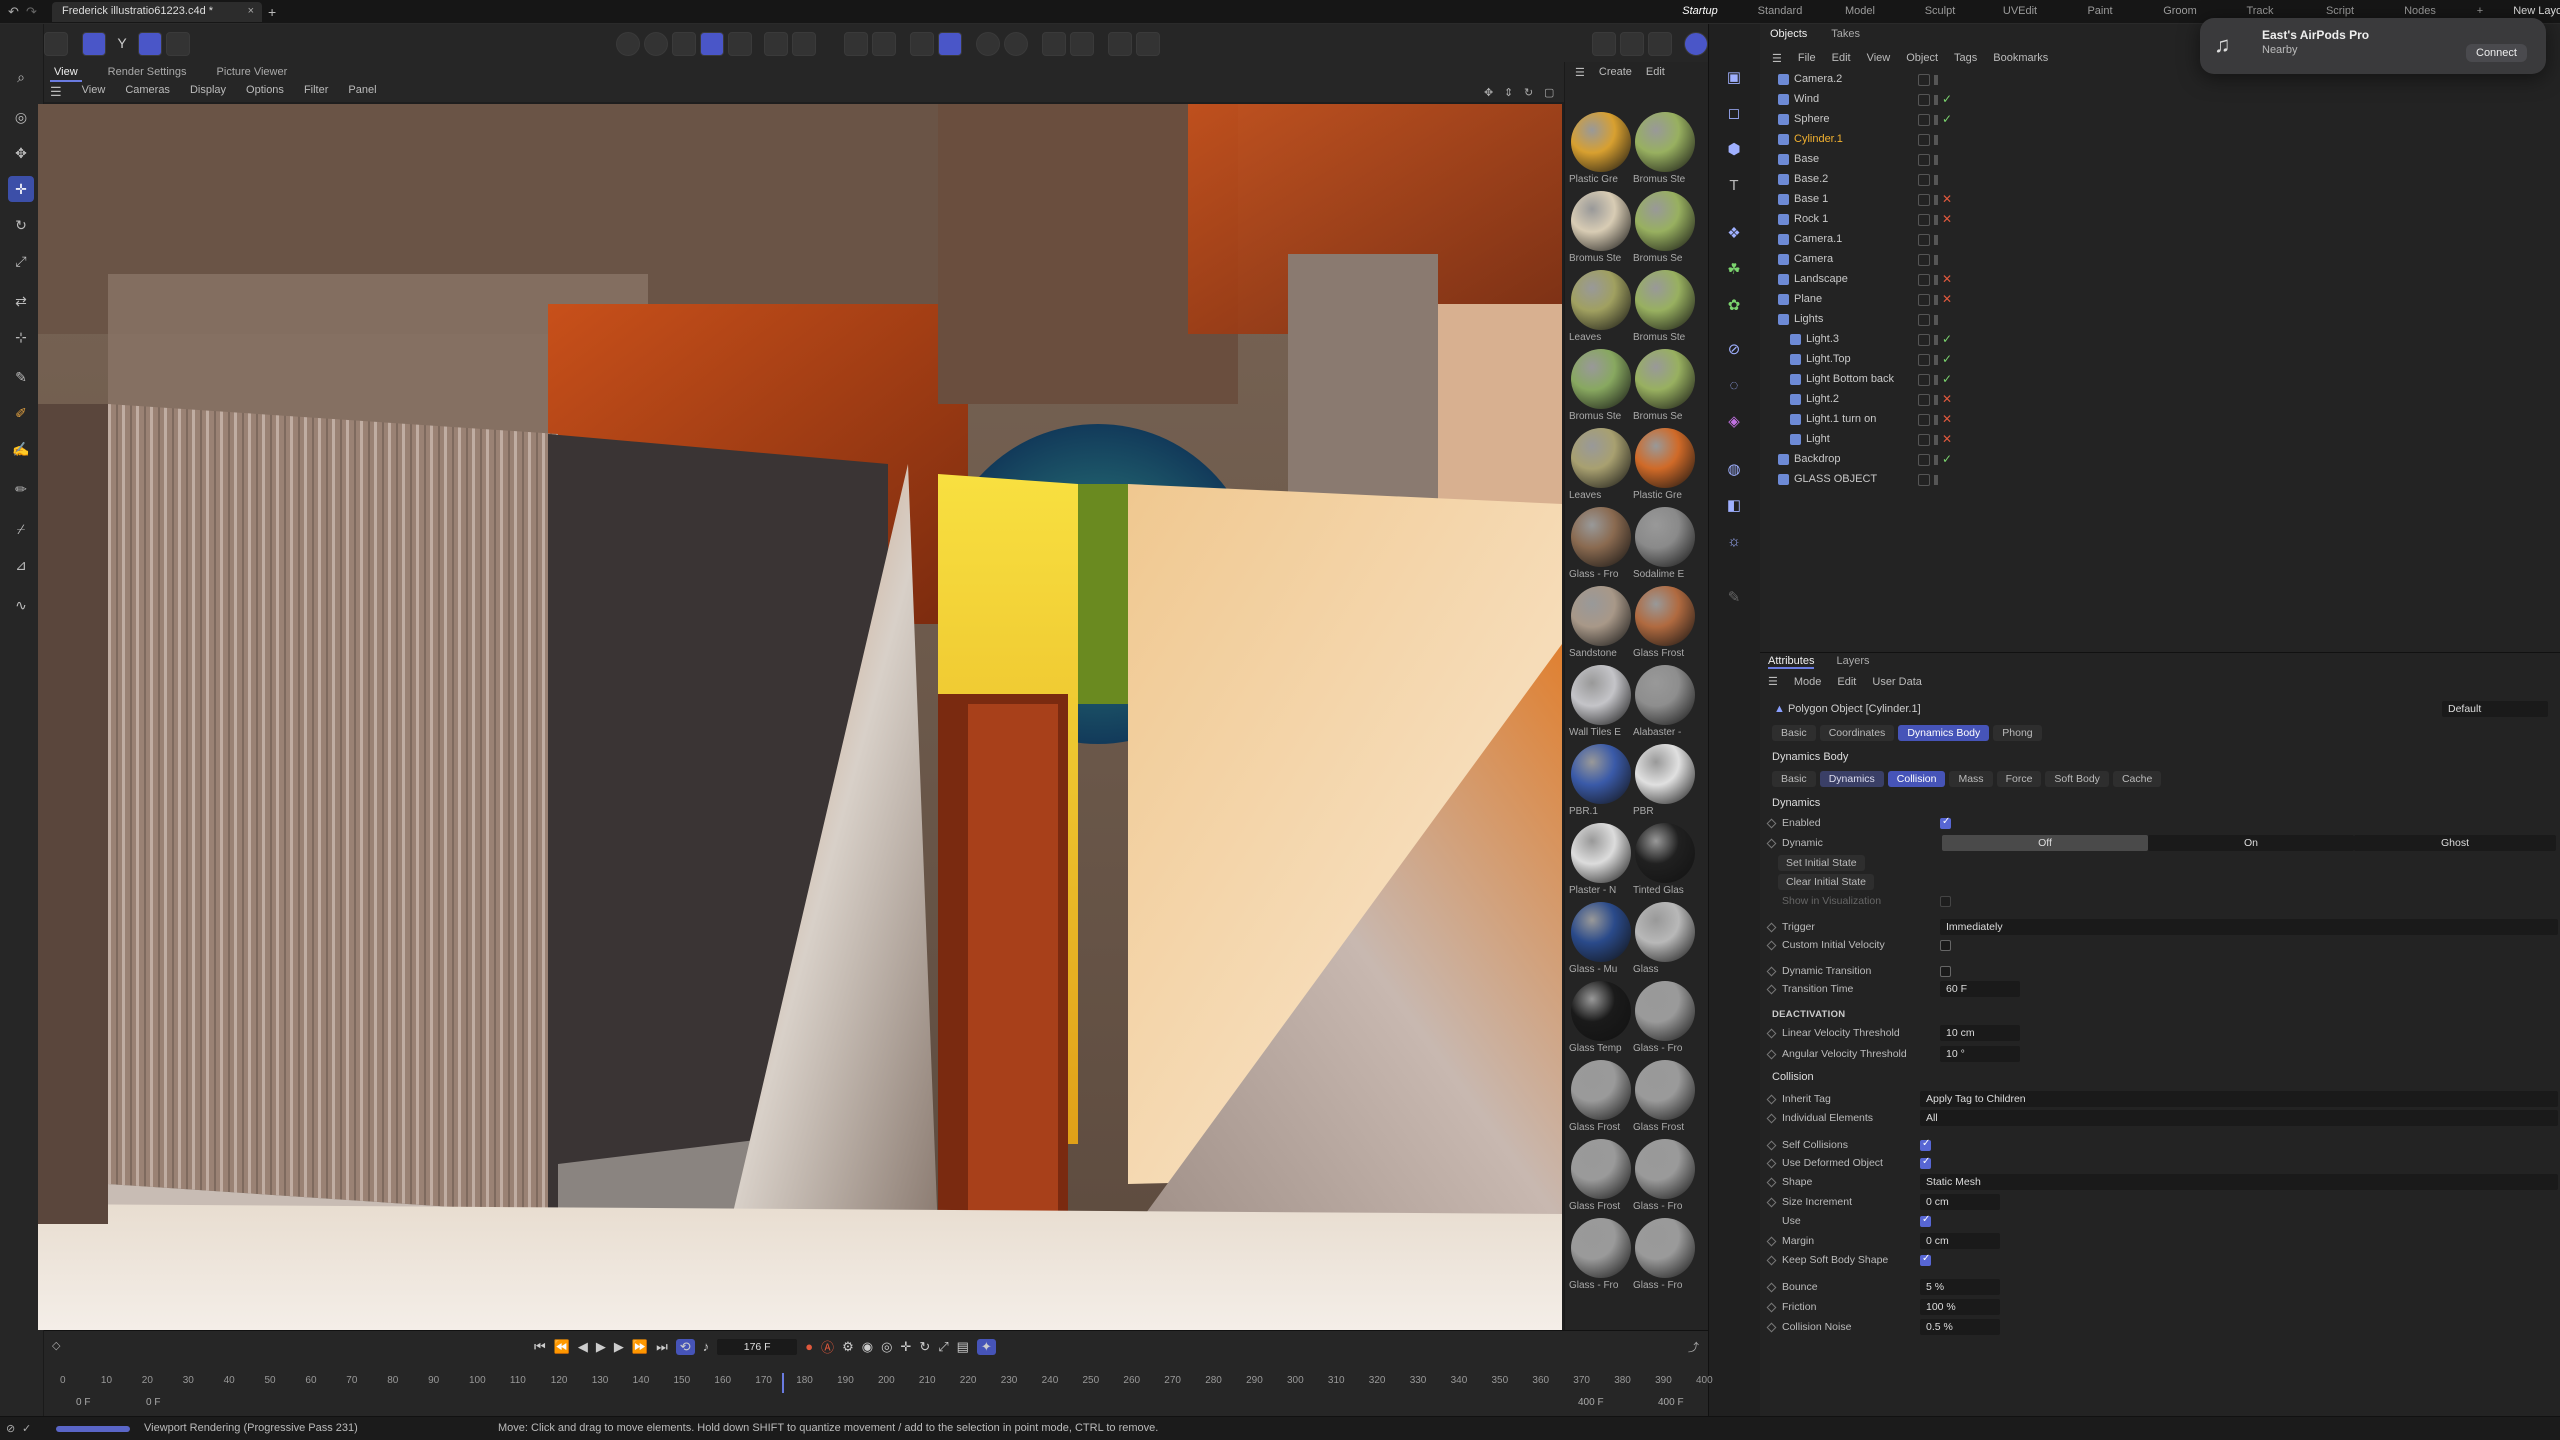 The width and height of the screenshot is (2560, 1440). What do you see at coordinates (2160, 400) in the screenshot?
I see `object-row: Light.2 ✕` at bounding box center [2160, 400].